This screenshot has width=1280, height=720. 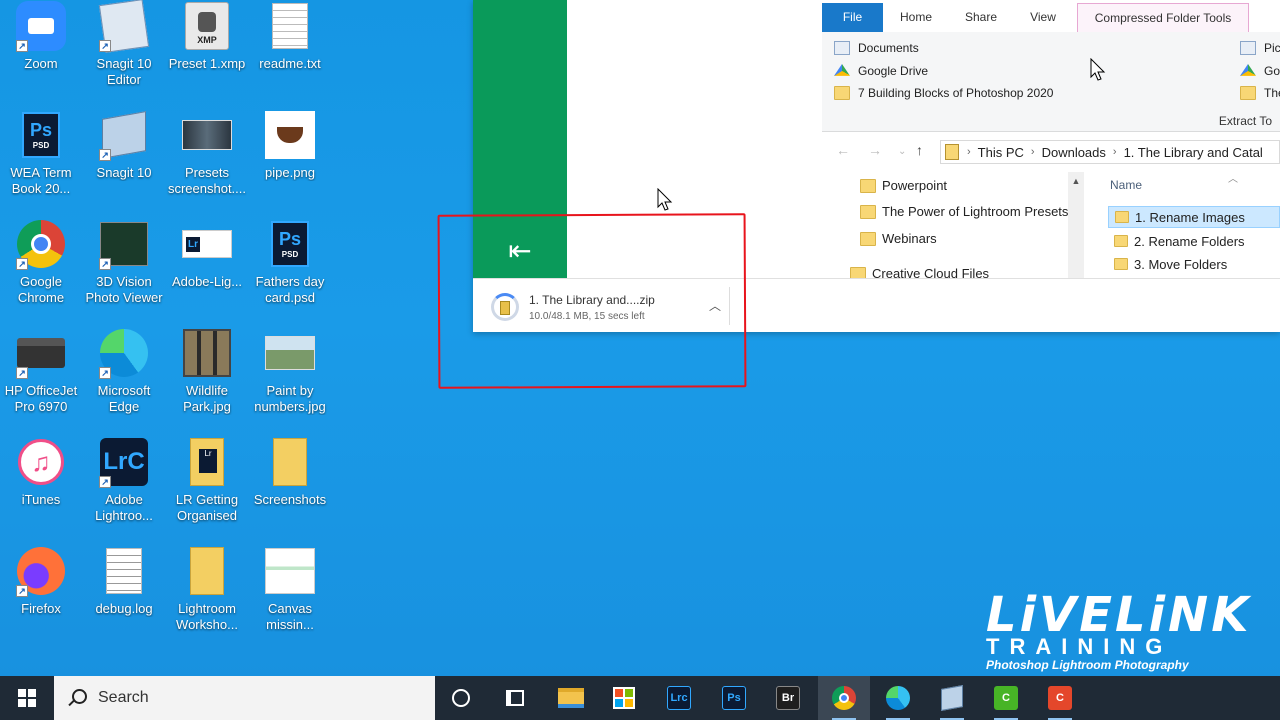 What do you see at coordinates (41, 289) in the screenshot?
I see `desktop-icon-label: Google Chrome` at bounding box center [41, 289].